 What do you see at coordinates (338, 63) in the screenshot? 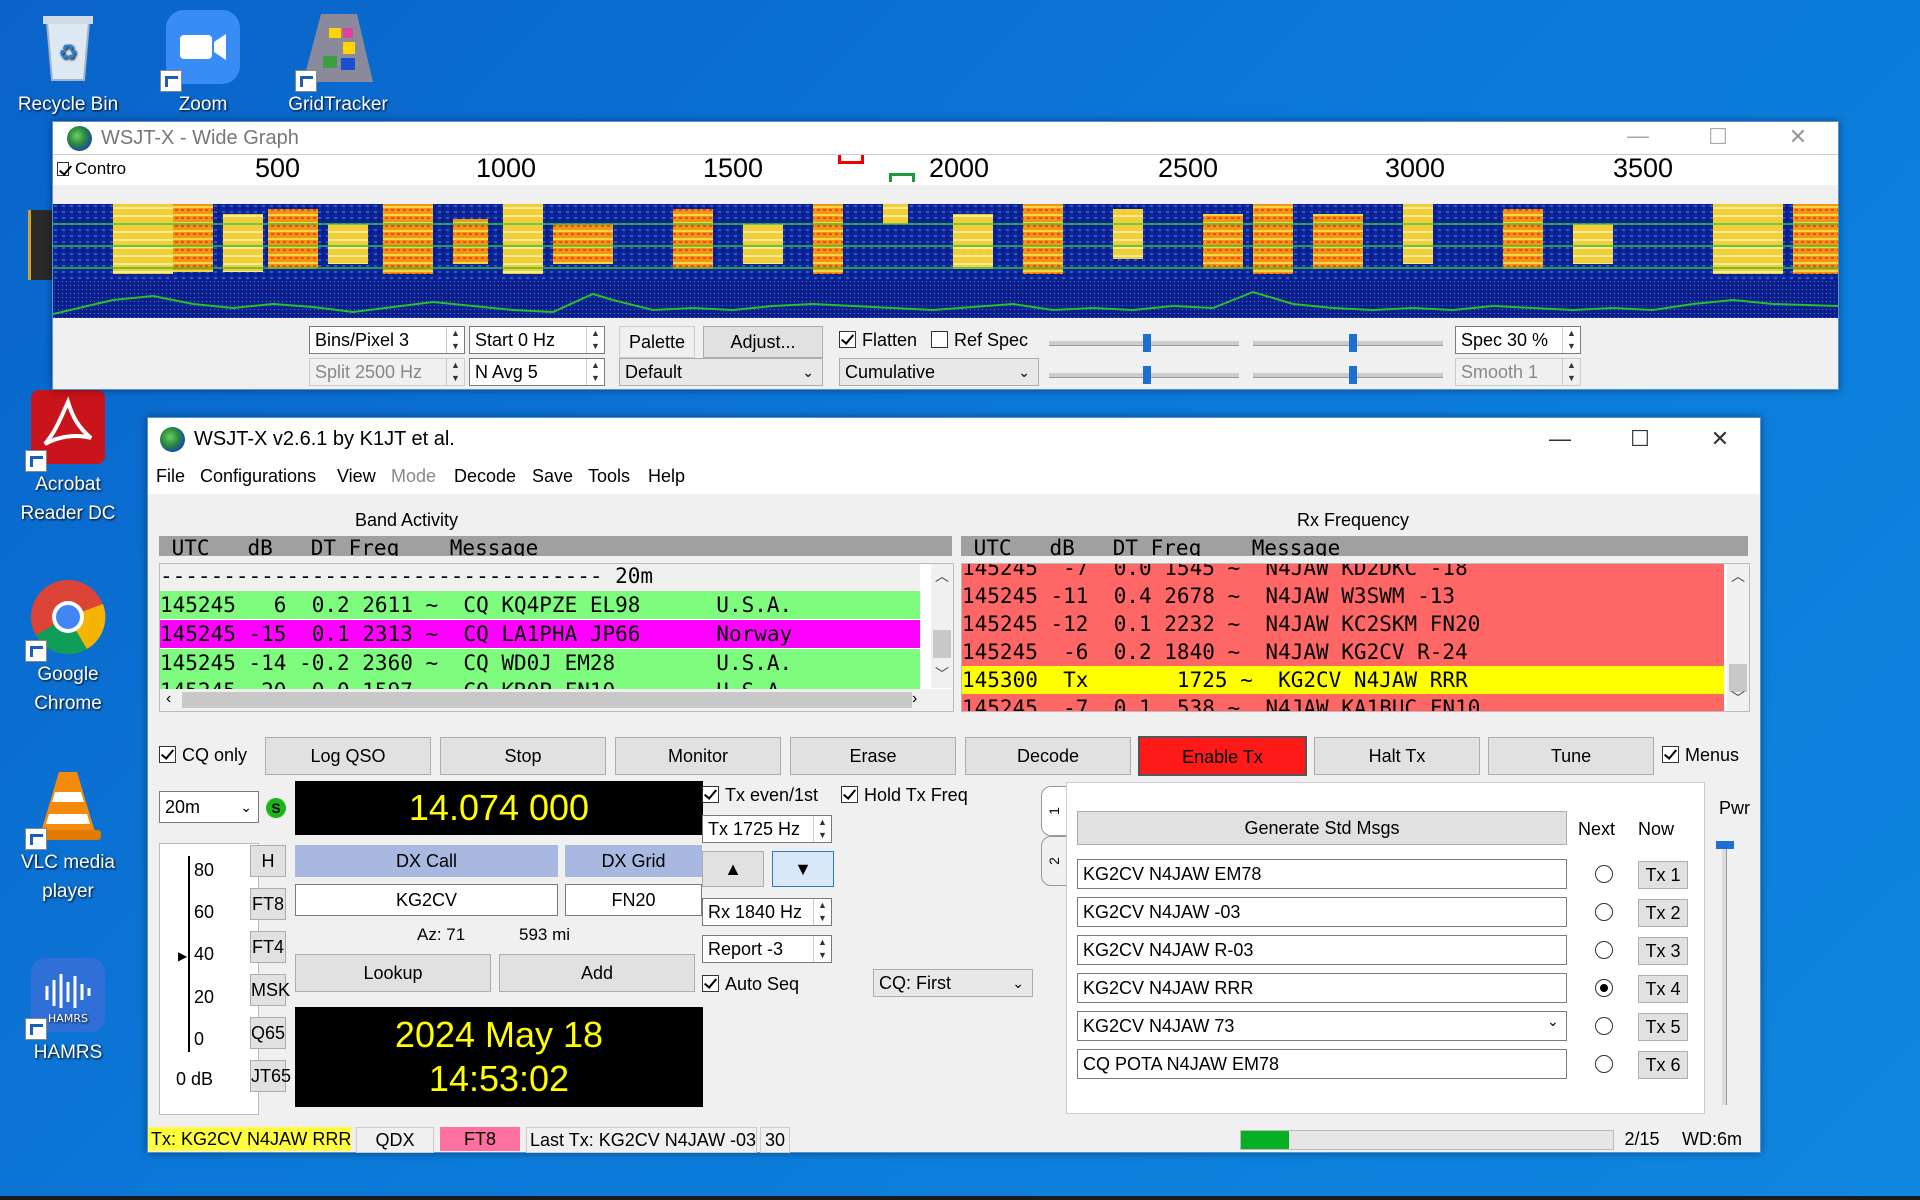
I see `desktop-icon-gridtracker: GridTracker` at bounding box center [338, 63].